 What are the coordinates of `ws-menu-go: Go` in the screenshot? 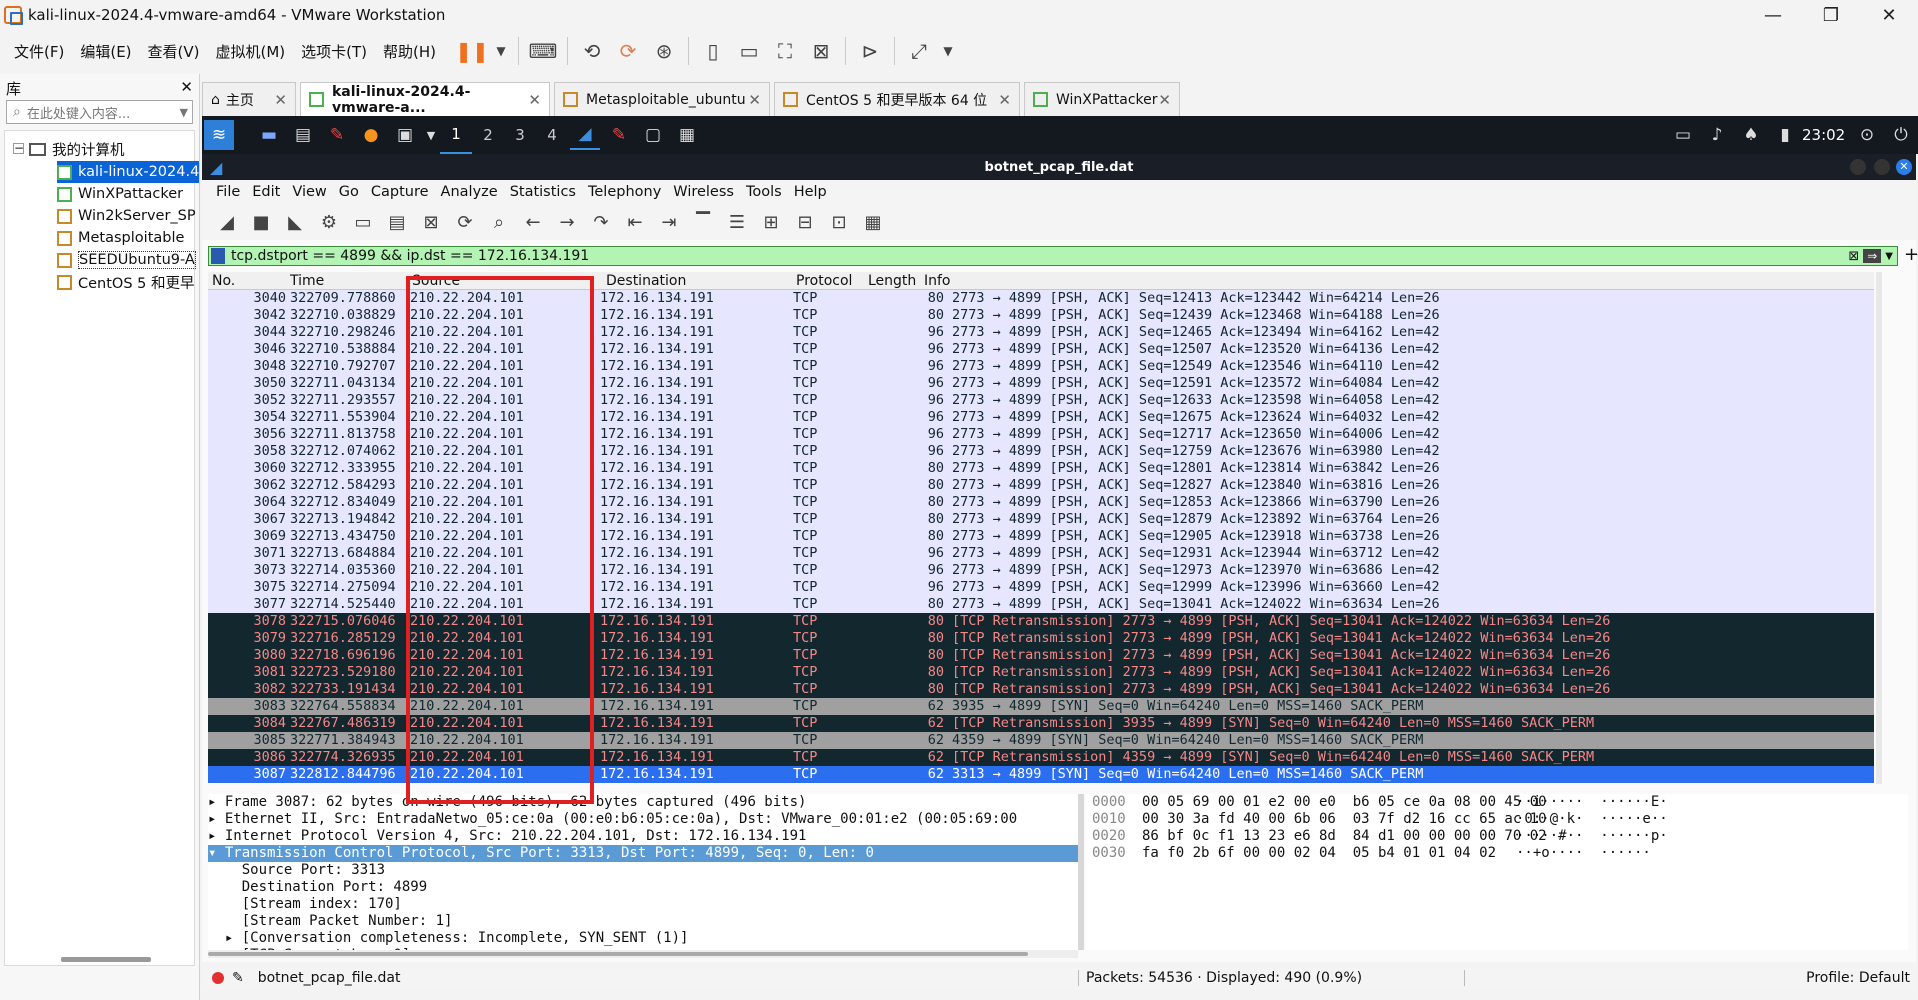 It's located at (349, 192).